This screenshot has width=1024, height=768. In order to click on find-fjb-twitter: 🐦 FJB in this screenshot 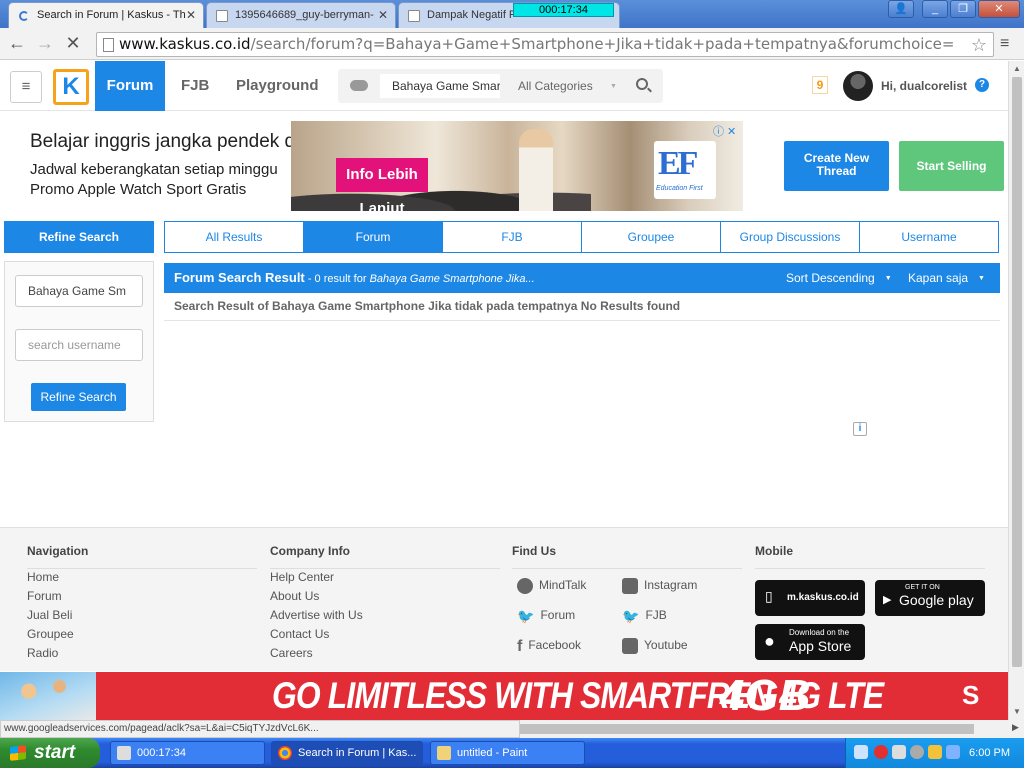, I will do `click(644, 616)`.